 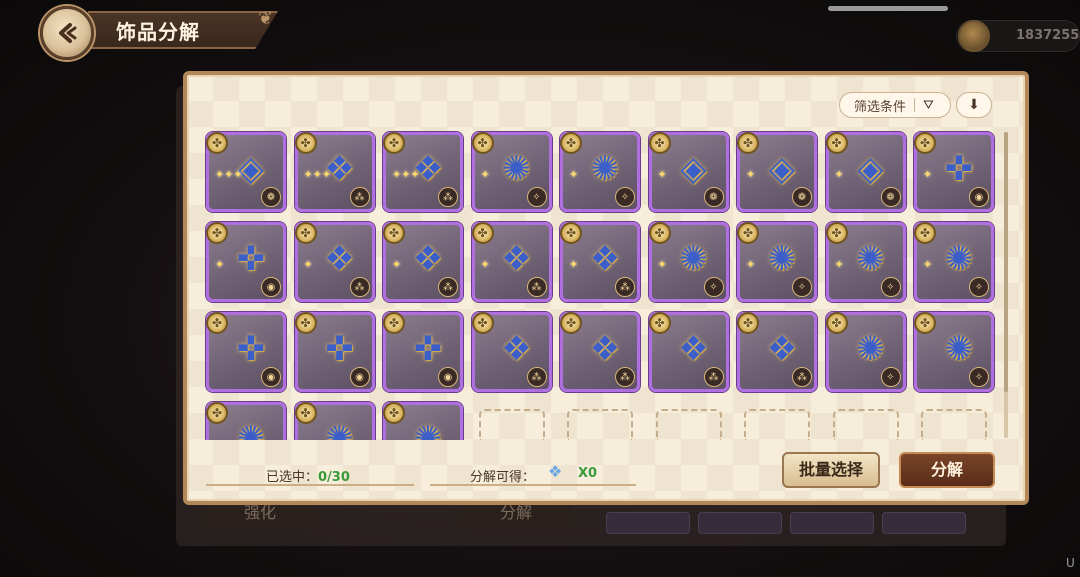 What do you see at coordinates (588, 473) in the screenshot?
I see `yield-value: X0` at bounding box center [588, 473].